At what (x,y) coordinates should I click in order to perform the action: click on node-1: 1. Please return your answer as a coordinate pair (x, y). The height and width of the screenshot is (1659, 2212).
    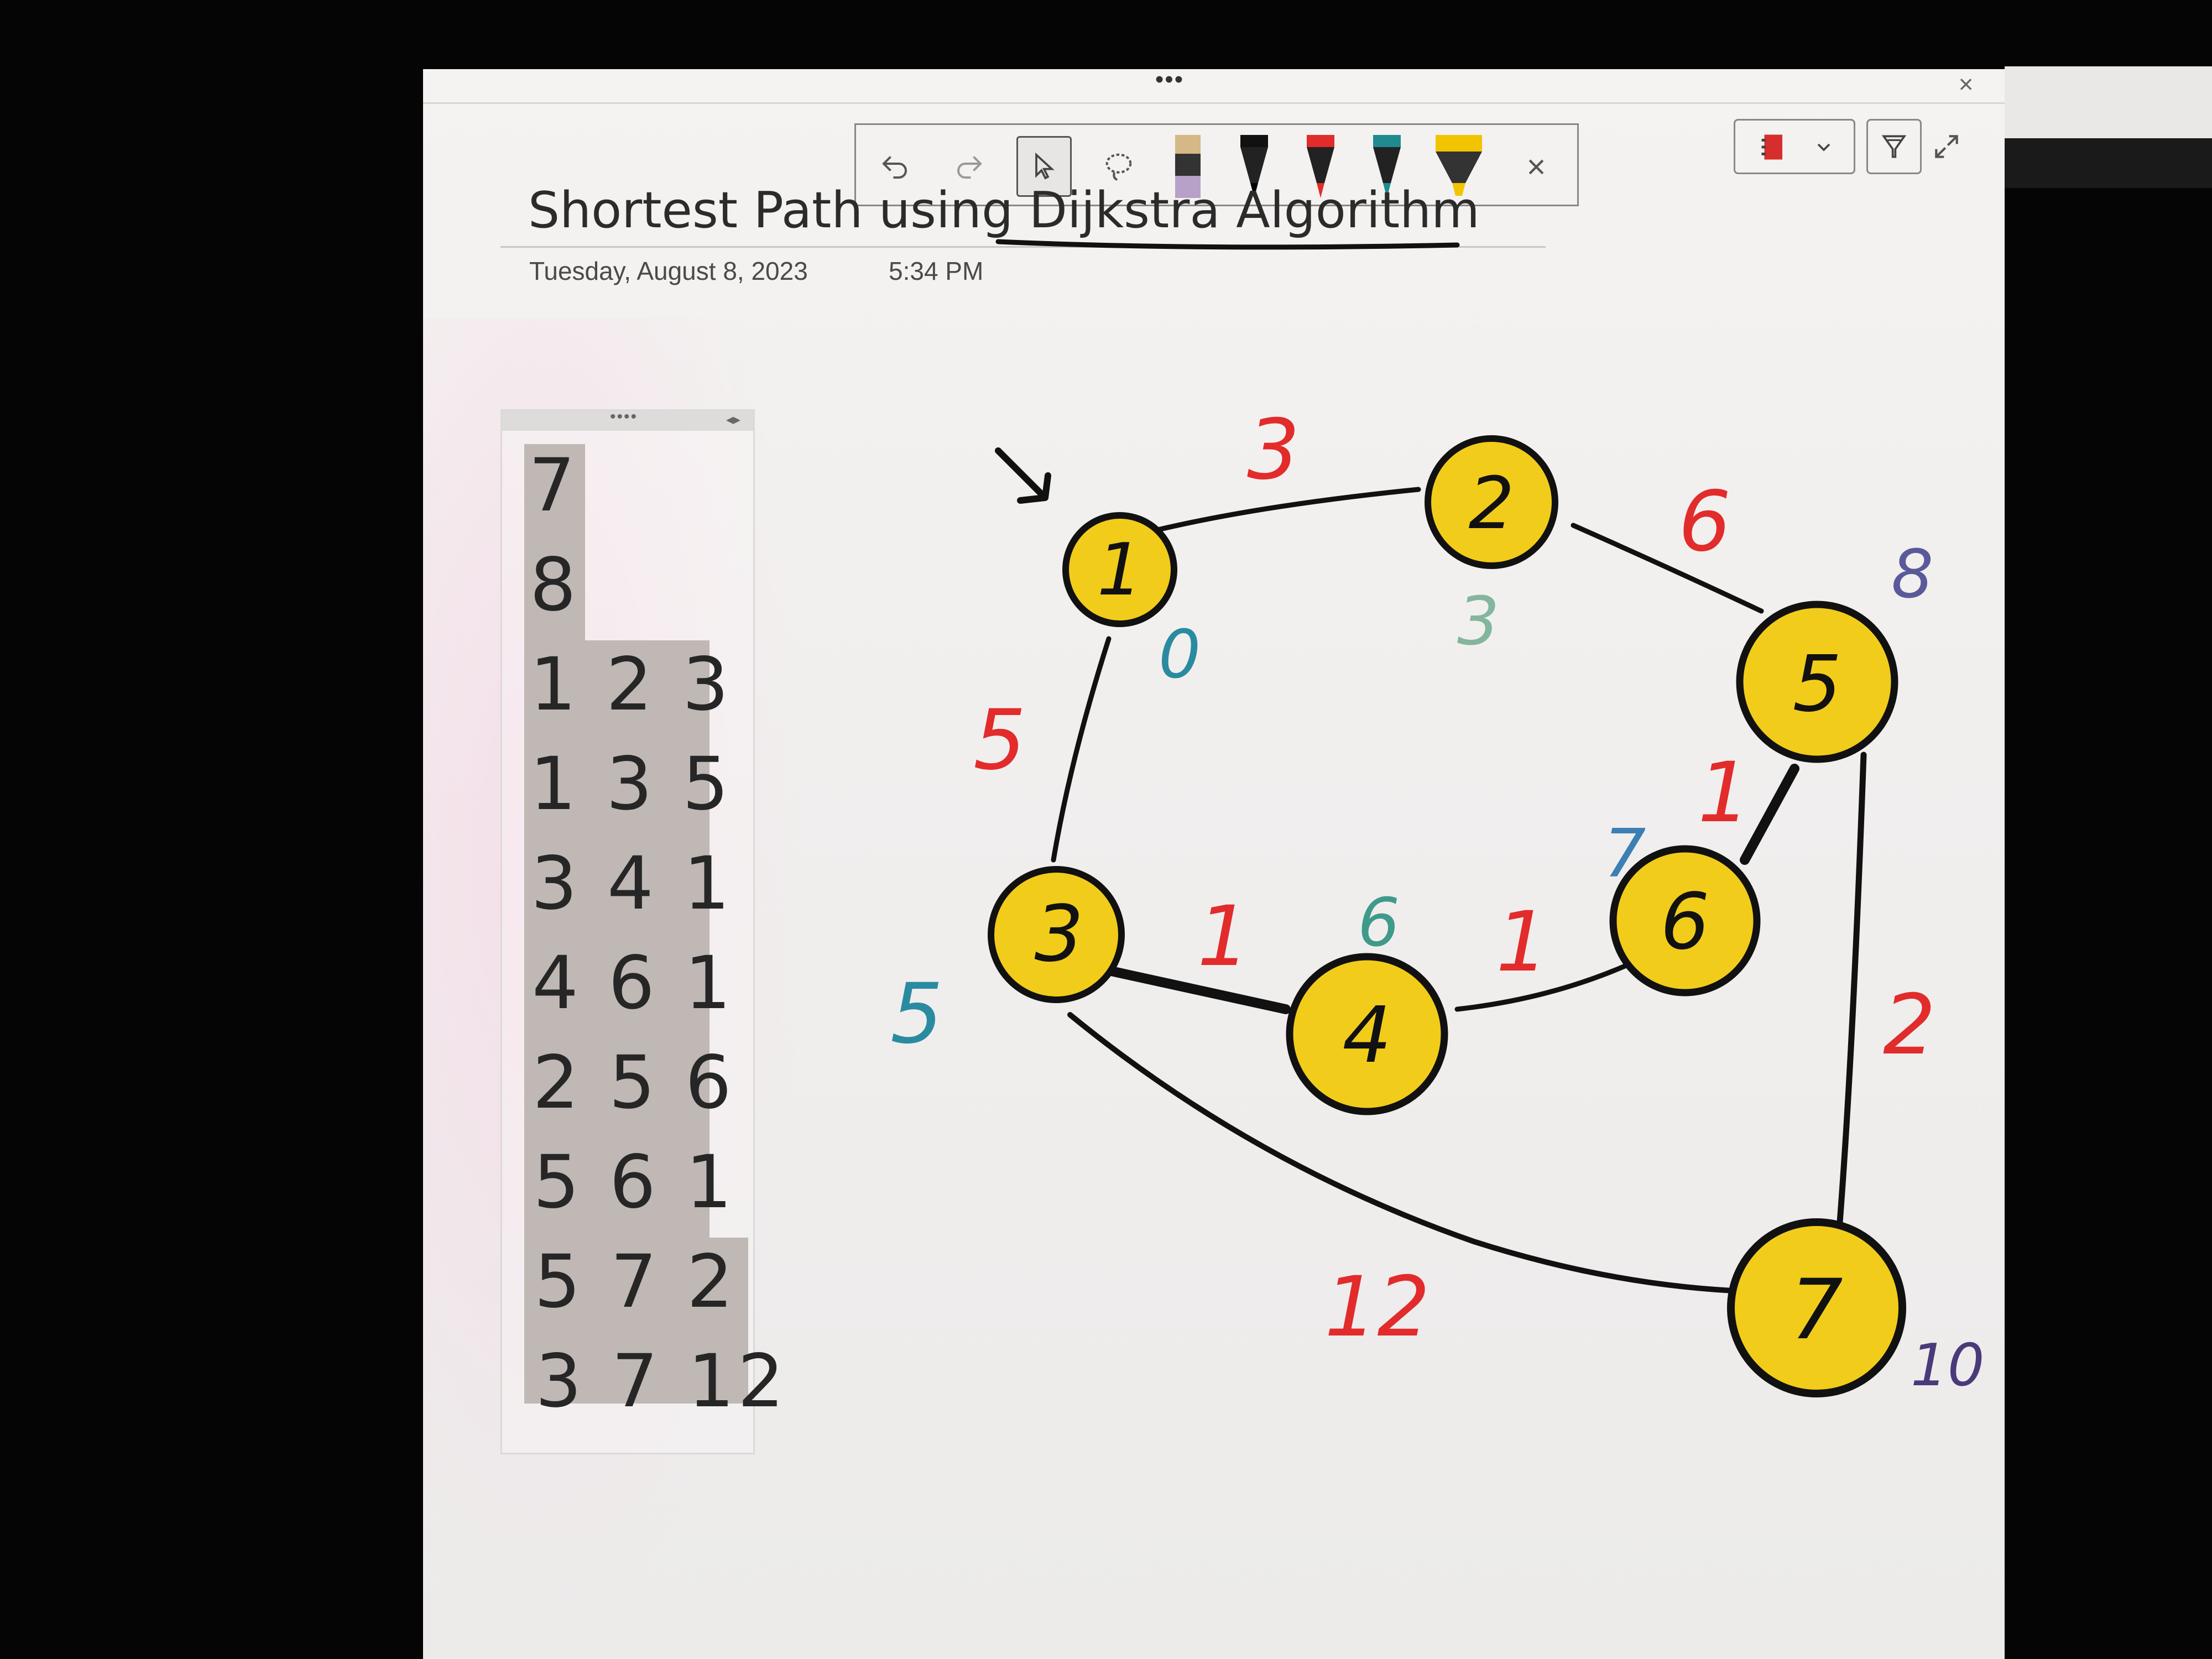
    Looking at the image, I should click on (1120, 570).